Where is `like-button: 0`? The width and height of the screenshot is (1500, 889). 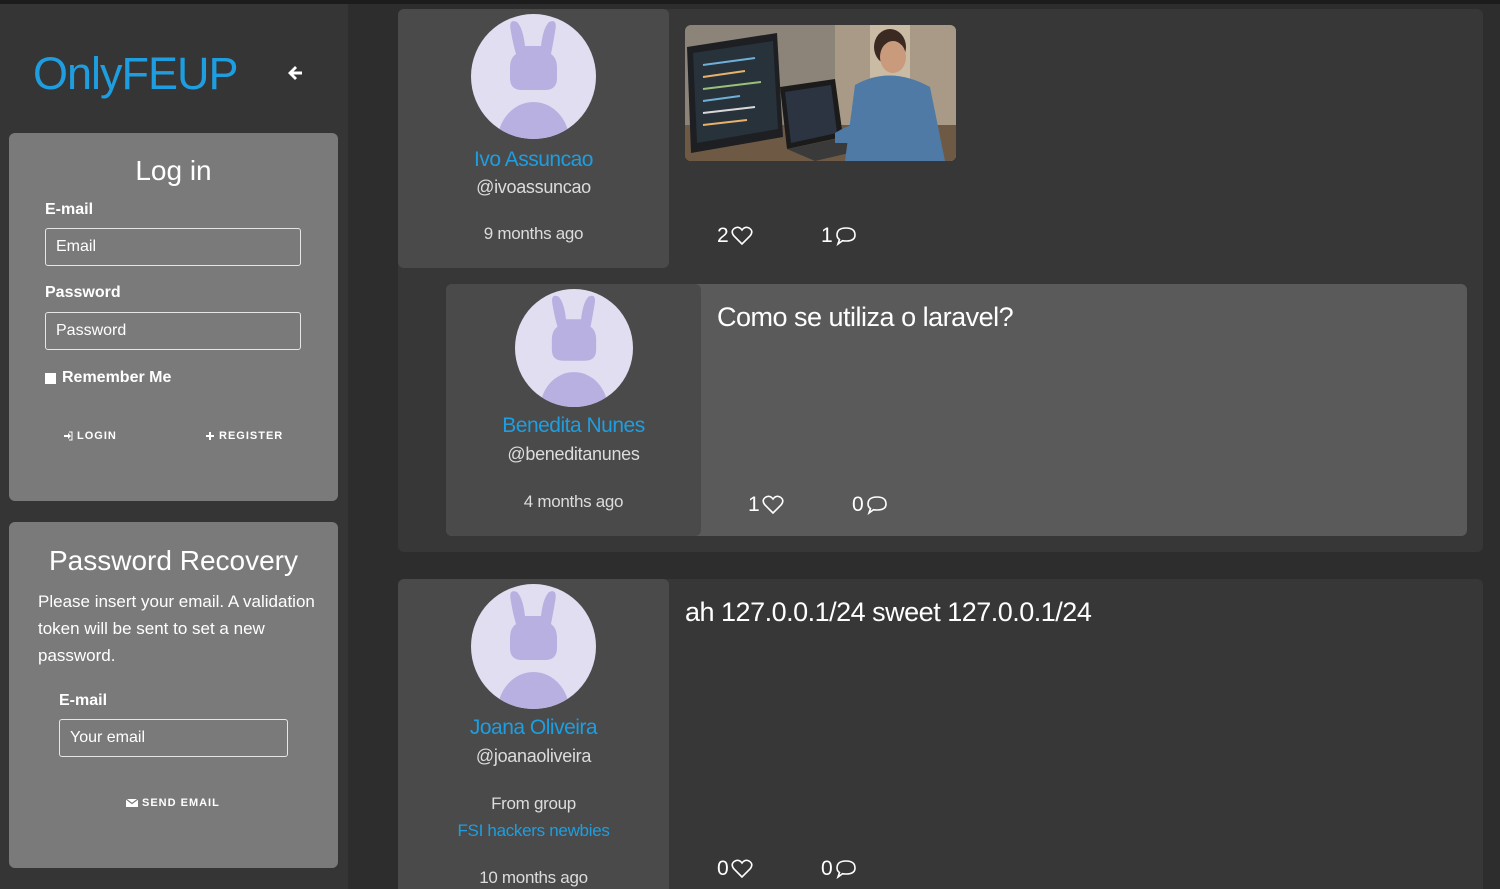 like-button: 0 is located at coordinates (735, 869).